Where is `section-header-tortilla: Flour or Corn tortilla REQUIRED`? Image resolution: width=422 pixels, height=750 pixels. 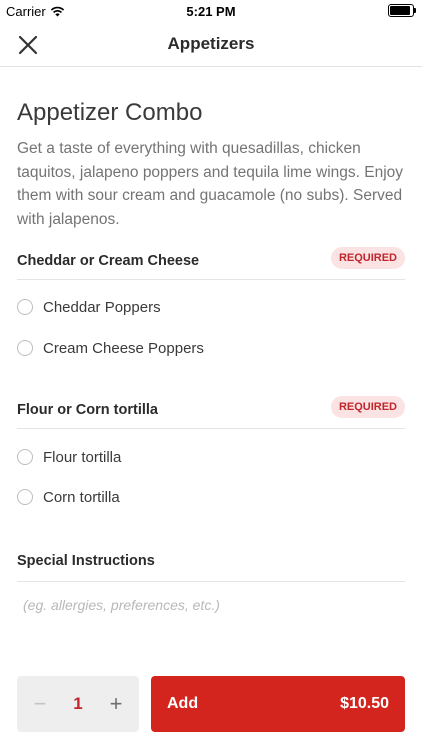
section-header-tortilla: Flour or Corn tortilla REQUIRED is located at coordinates (211, 412).